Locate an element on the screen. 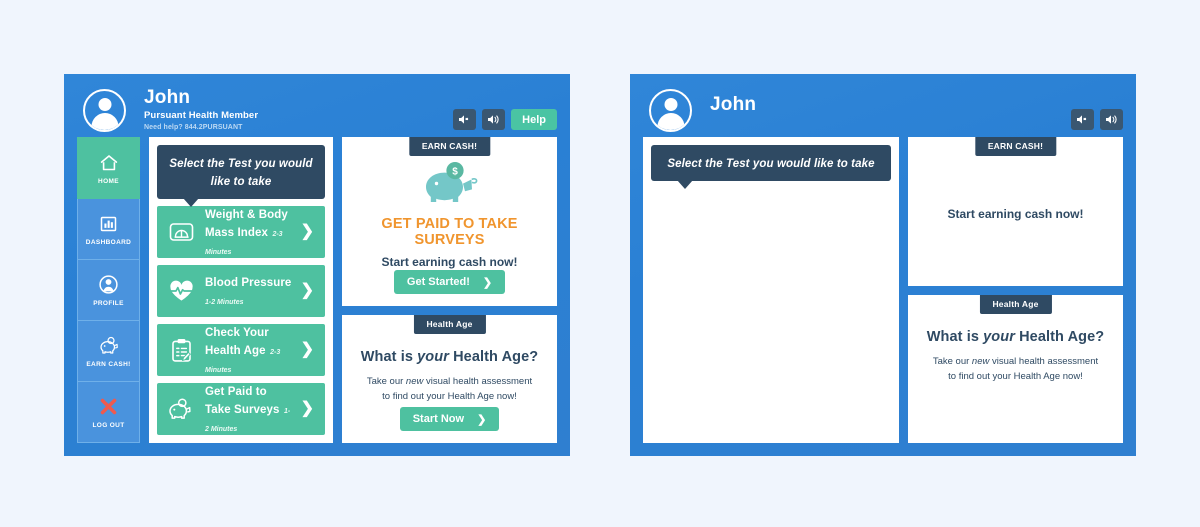 The height and width of the screenshot is (527, 1200). sidebar-item-home: HOME is located at coordinates (108, 168).